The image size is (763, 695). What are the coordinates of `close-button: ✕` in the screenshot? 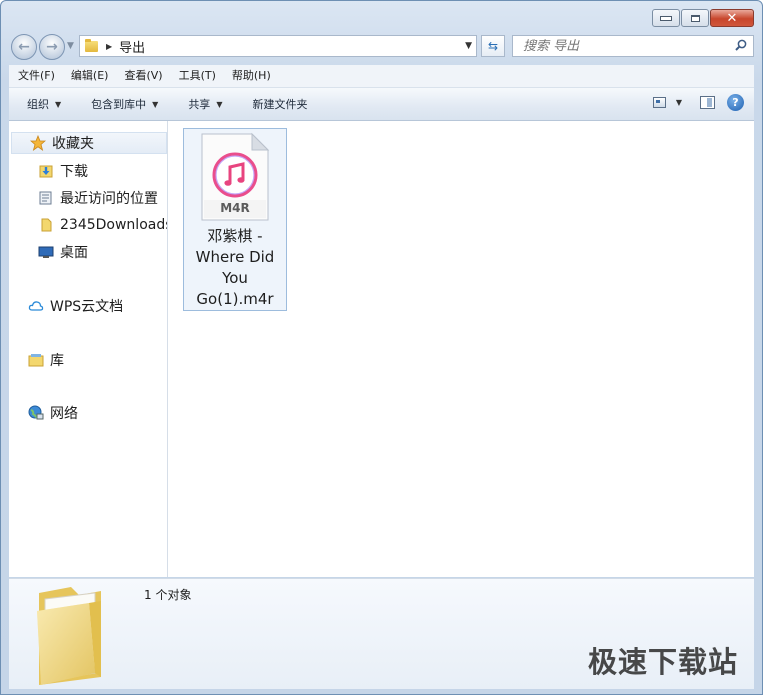 It's located at (732, 18).